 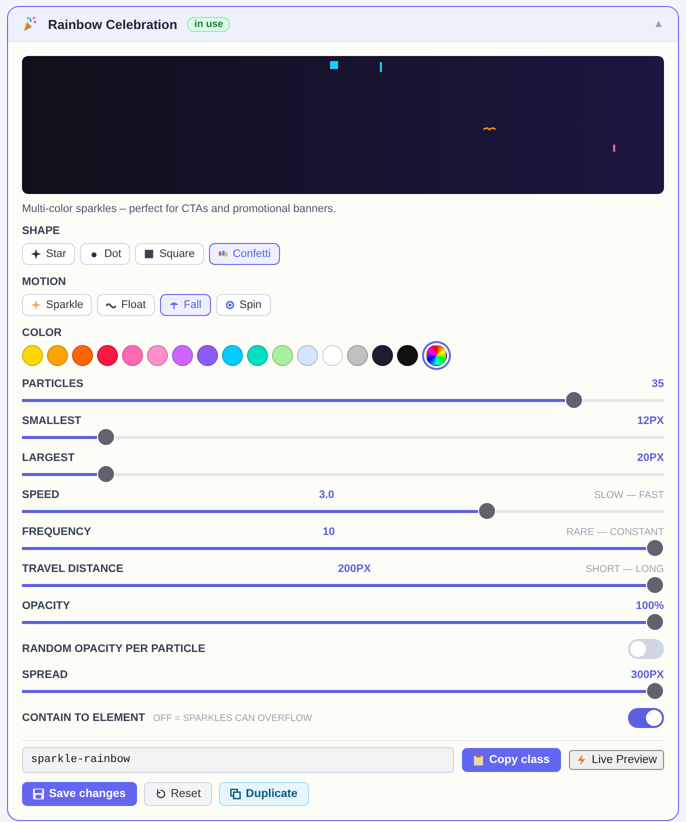 What do you see at coordinates (581, 760) in the screenshot?
I see `lightning-icon` at bounding box center [581, 760].